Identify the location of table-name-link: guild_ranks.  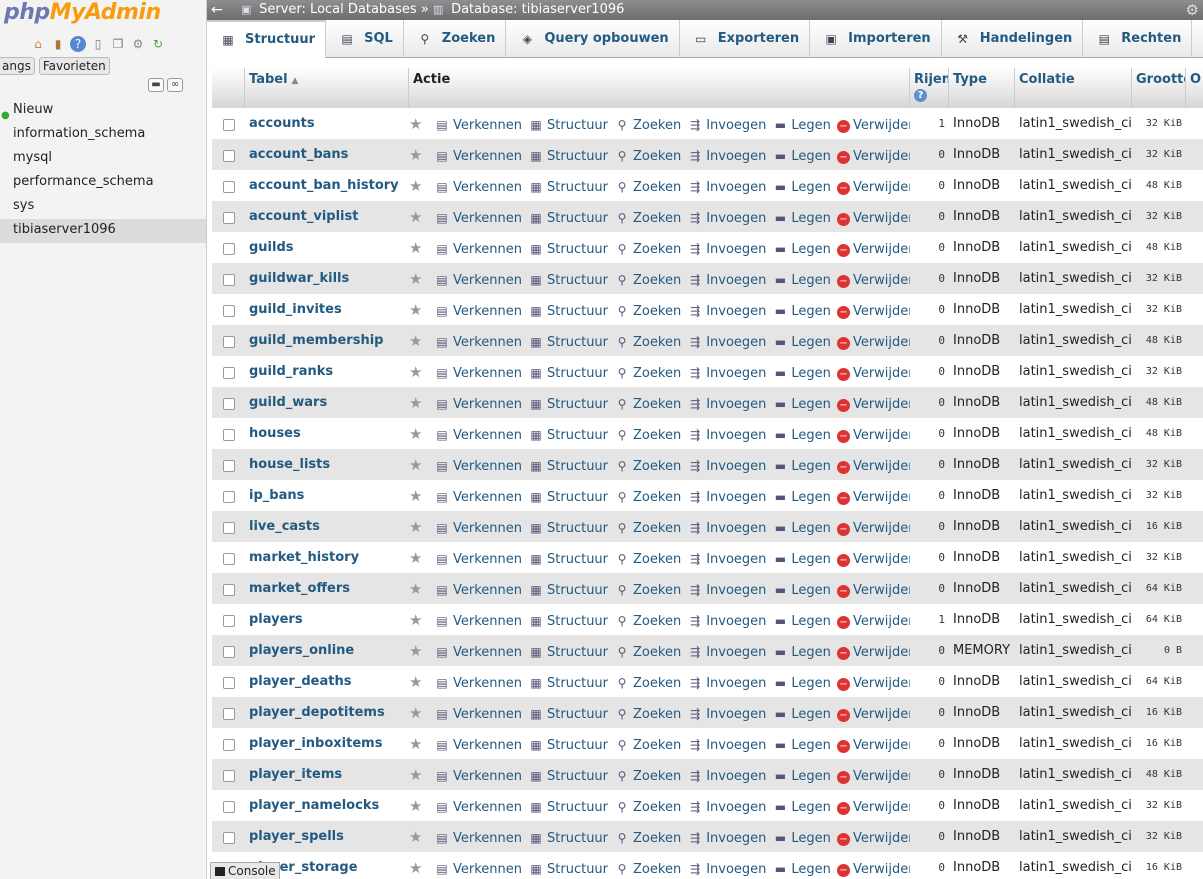
(327, 371).